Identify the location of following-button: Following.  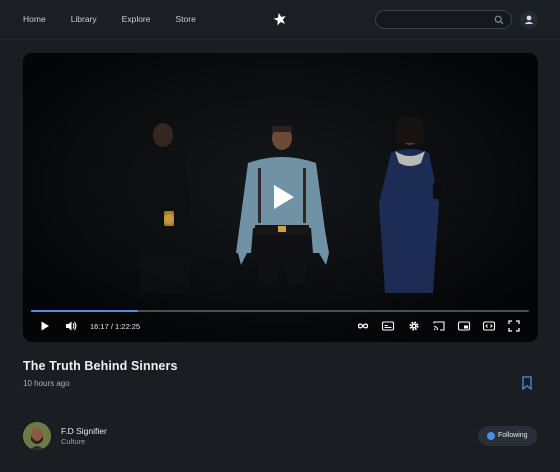
(507, 436).